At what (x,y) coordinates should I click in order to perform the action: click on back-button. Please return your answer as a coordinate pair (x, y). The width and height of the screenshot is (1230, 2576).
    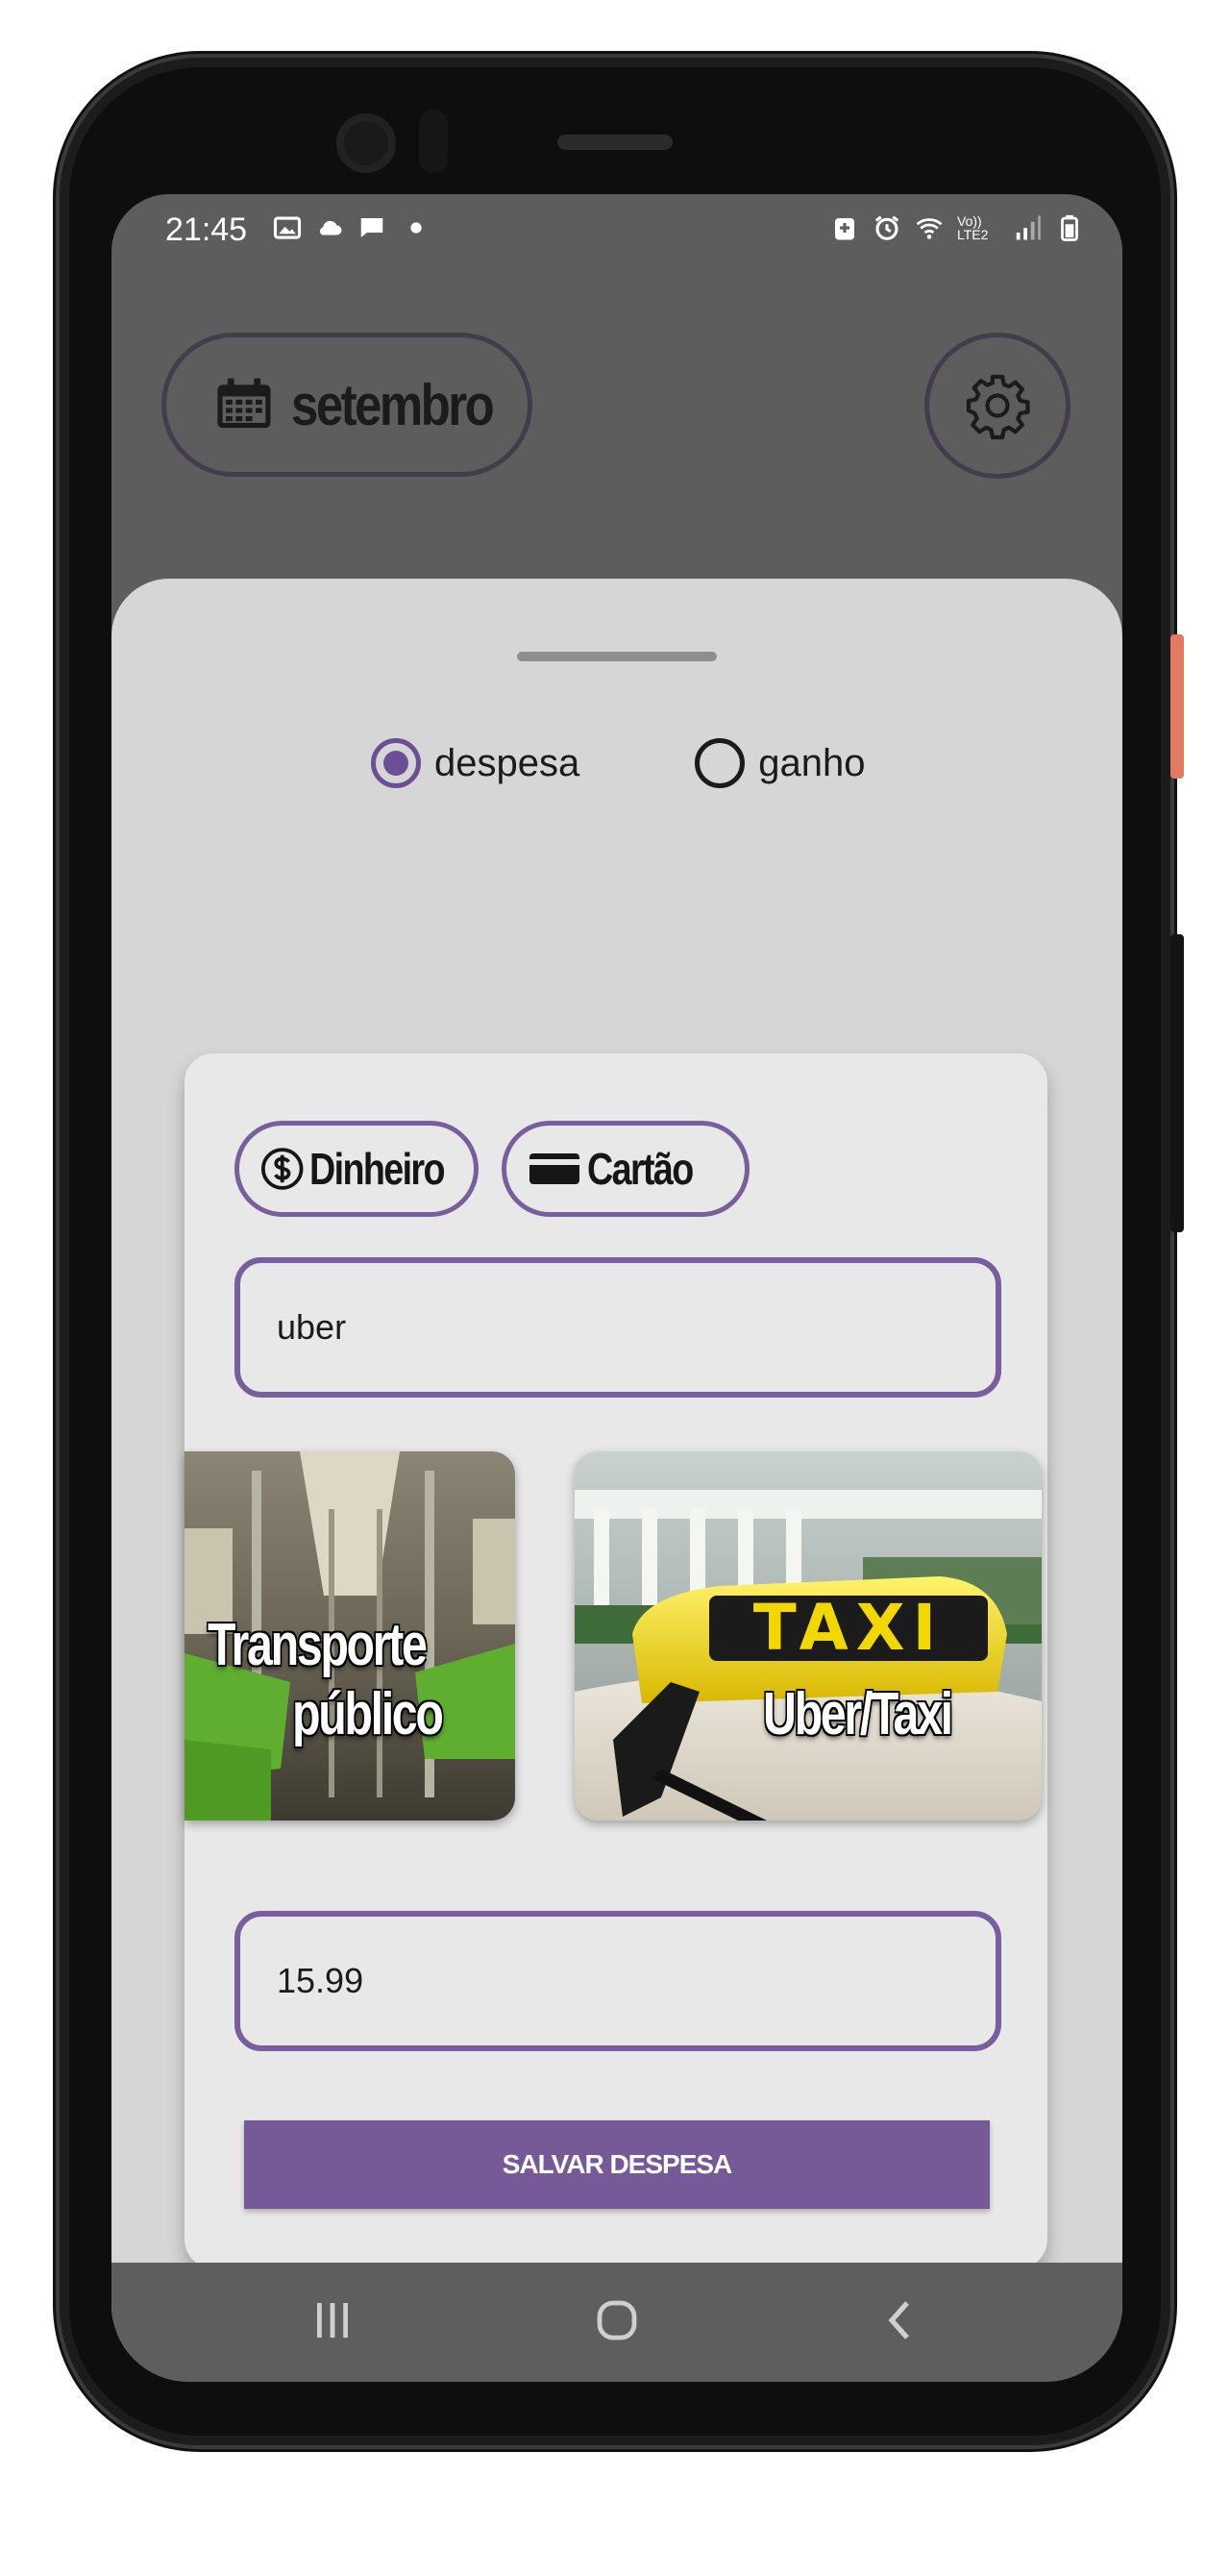
    Looking at the image, I should click on (899, 2320).